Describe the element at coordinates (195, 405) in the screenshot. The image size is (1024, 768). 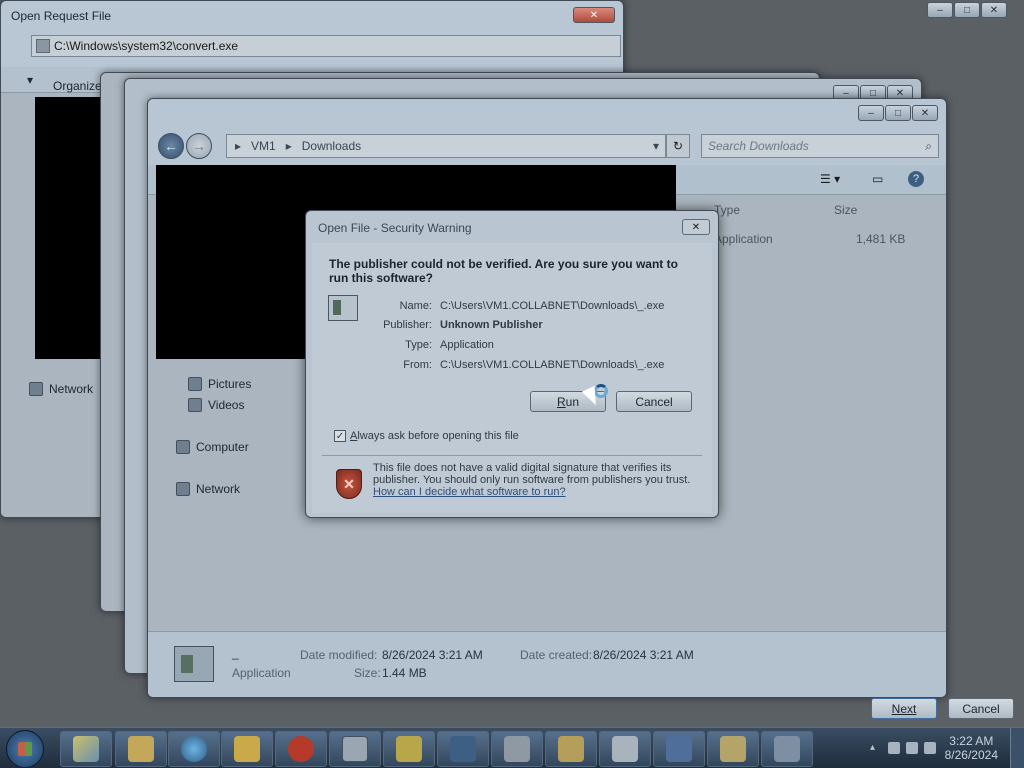
I see `videos-icon` at that location.